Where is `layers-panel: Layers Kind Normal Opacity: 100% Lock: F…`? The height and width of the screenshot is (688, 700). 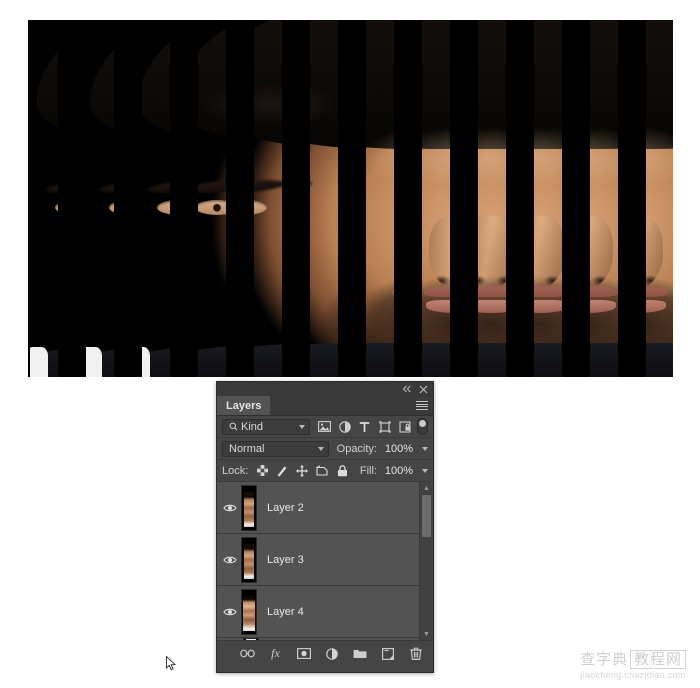 layers-panel: Layers Kind Normal Opacity: 100% Lock: F… is located at coordinates (325, 527).